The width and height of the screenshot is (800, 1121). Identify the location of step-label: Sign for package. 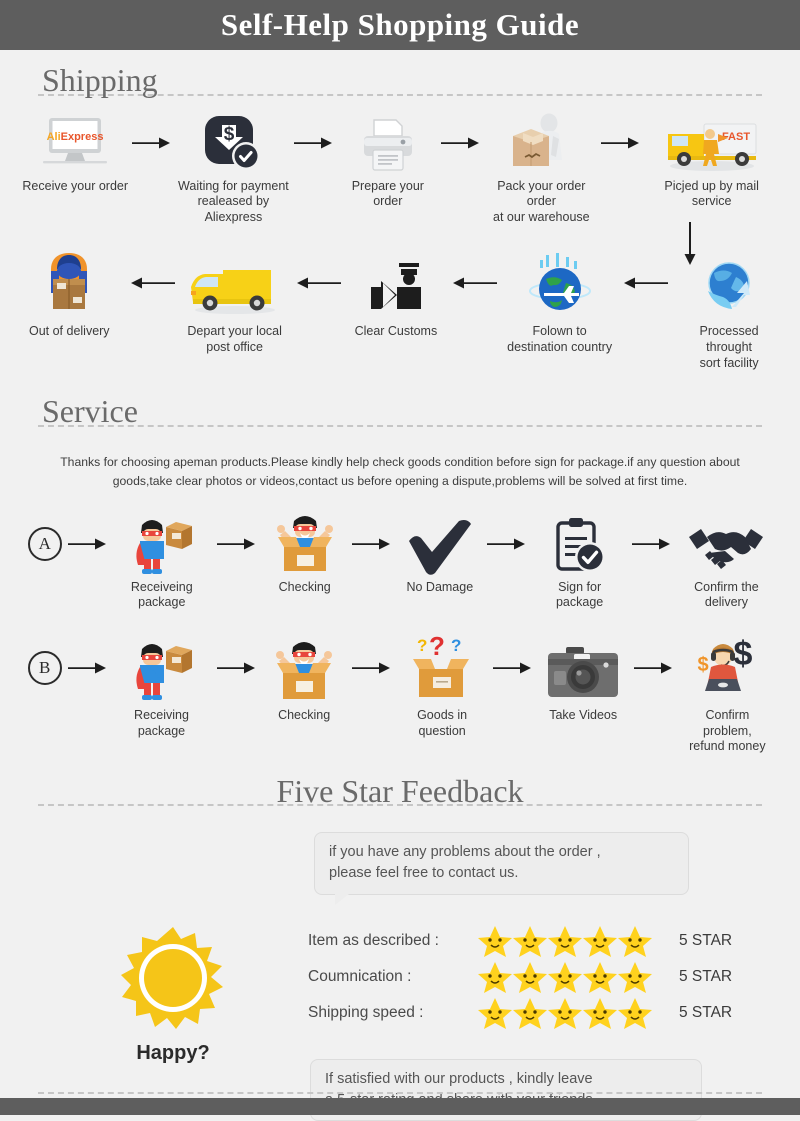
(579, 594).